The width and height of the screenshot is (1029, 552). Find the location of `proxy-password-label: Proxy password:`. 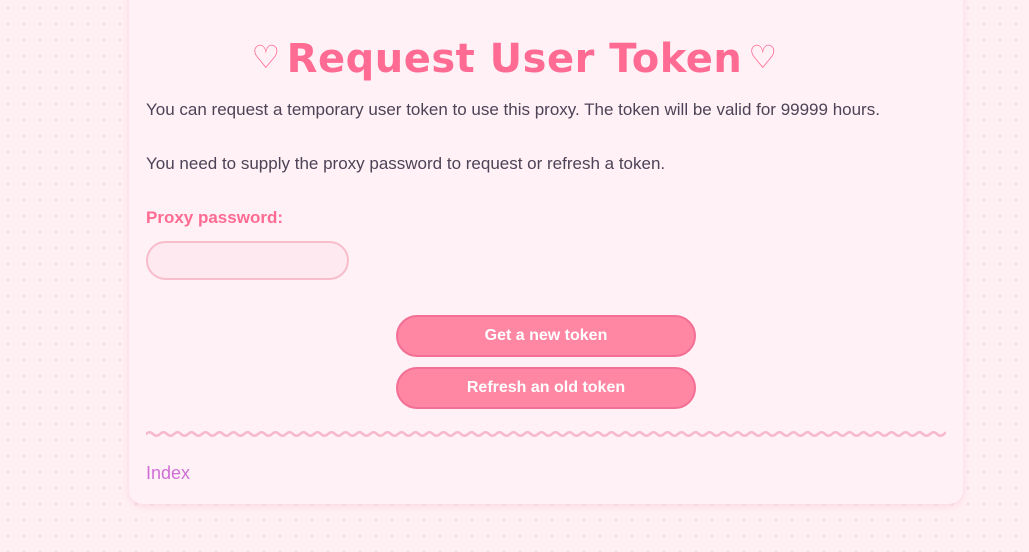

proxy-password-label: Proxy password: is located at coordinates (214, 217).